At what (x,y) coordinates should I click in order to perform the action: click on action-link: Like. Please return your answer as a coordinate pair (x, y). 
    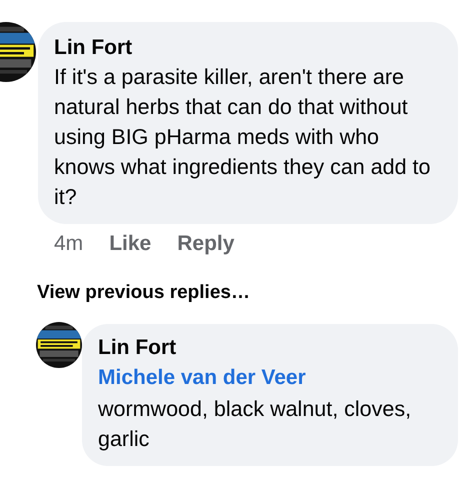
    Looking at the image, I should click on (130, 244).